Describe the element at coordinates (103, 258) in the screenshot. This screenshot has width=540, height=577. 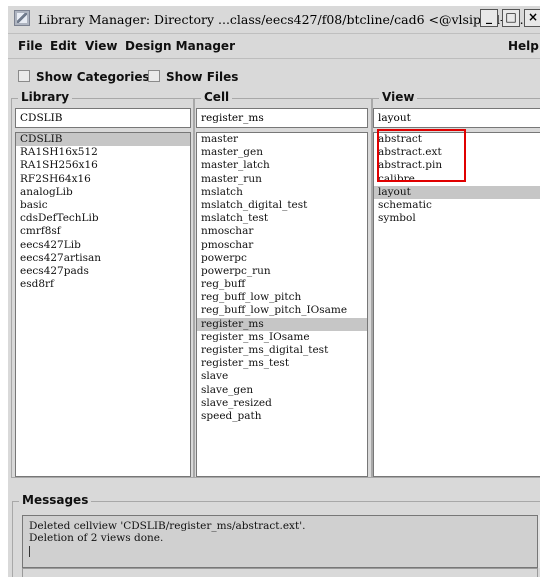
I see `list-item: eecs427artisan` at that location.